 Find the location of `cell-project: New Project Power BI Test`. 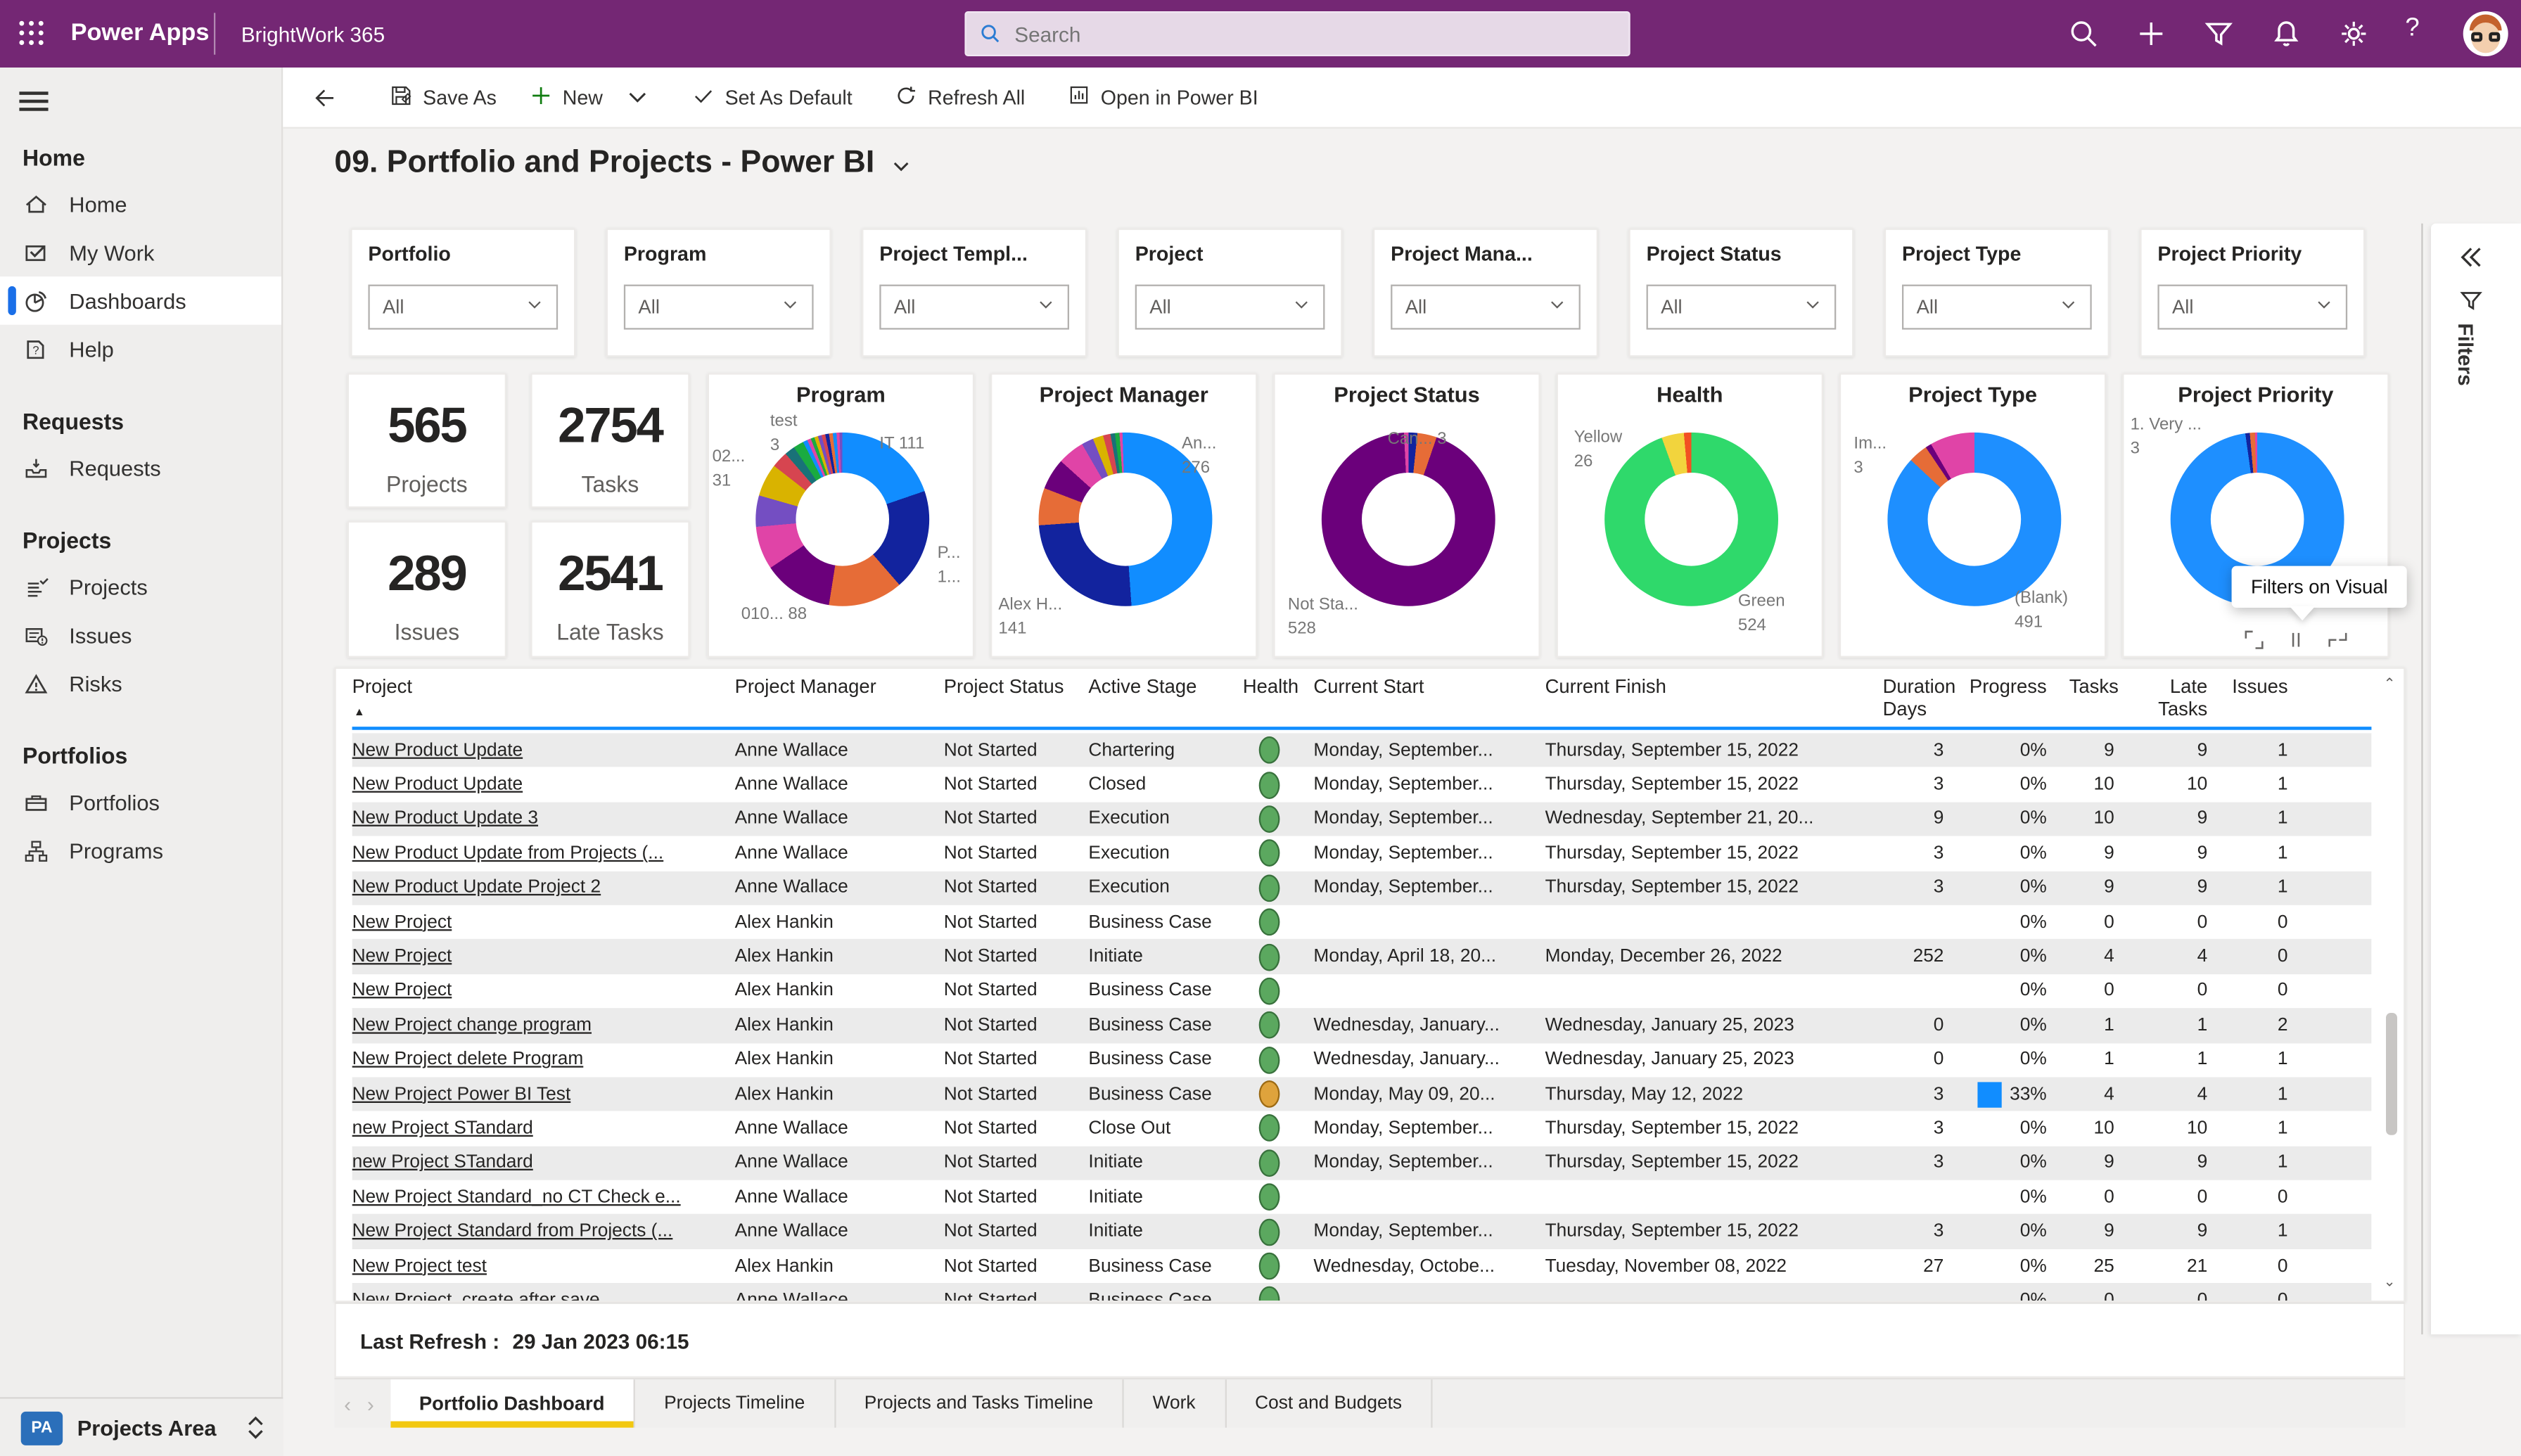

cell-project: New Project Power BI Test is located at coordinates (543, 1094).